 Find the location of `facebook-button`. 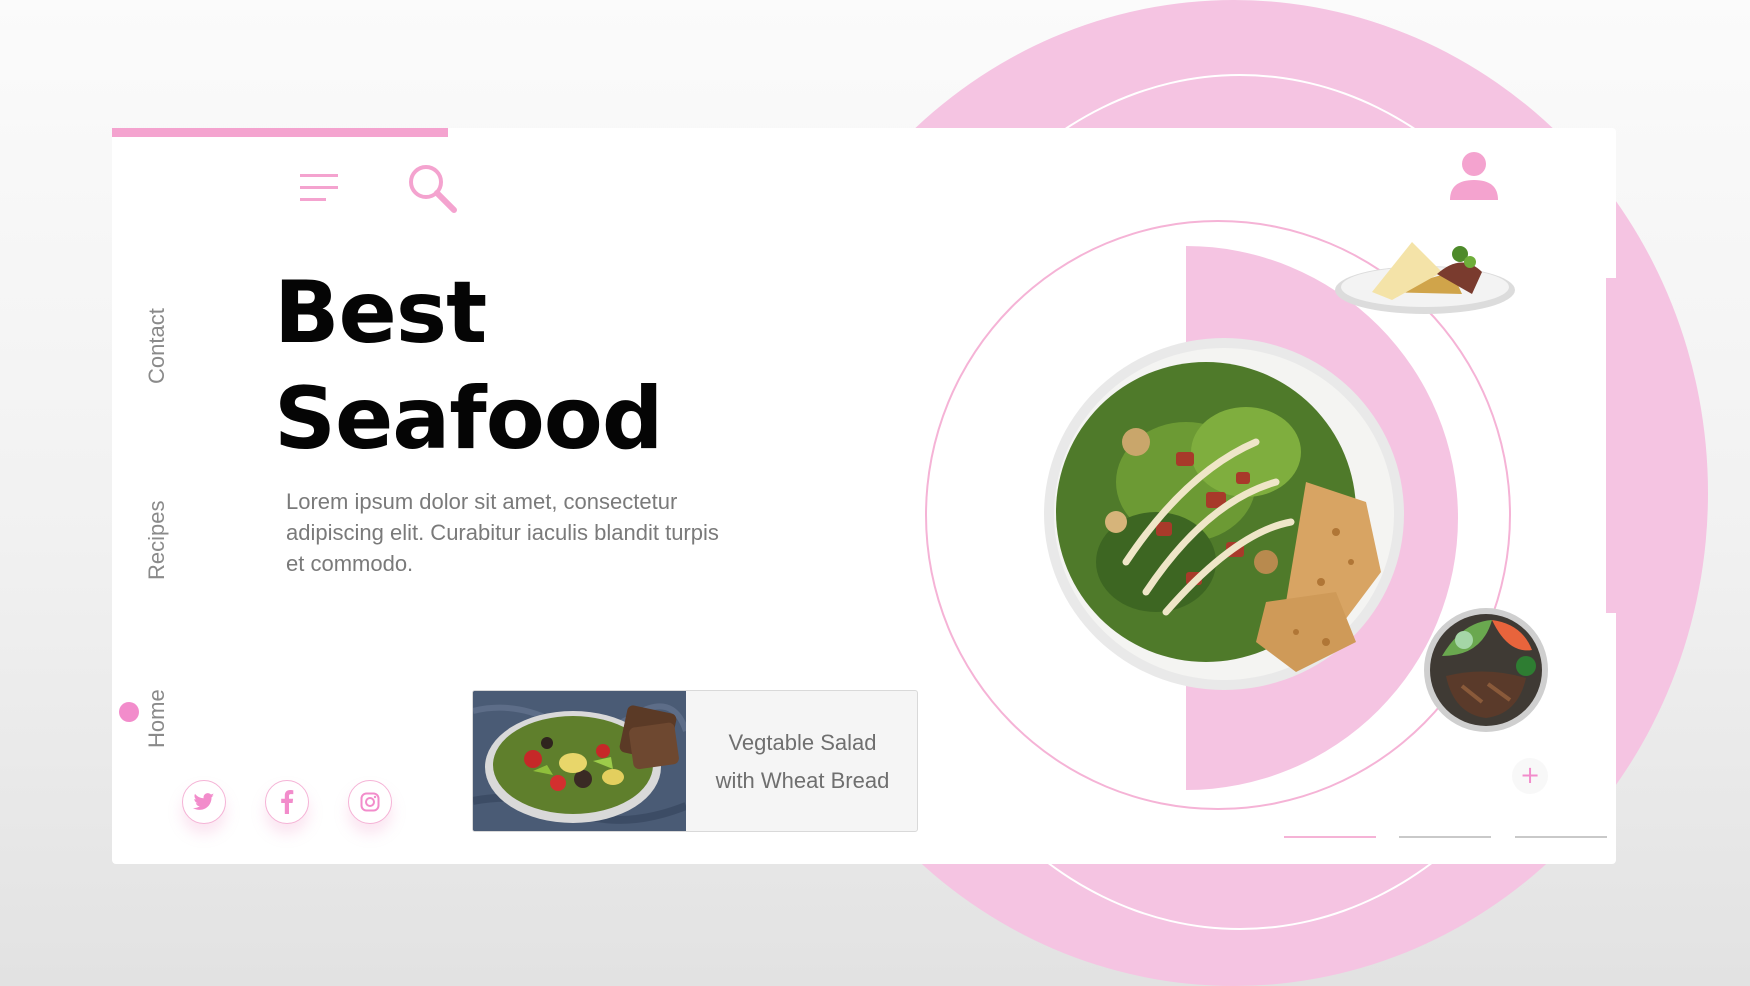

facebook-button is located at coordinates (287, 802).